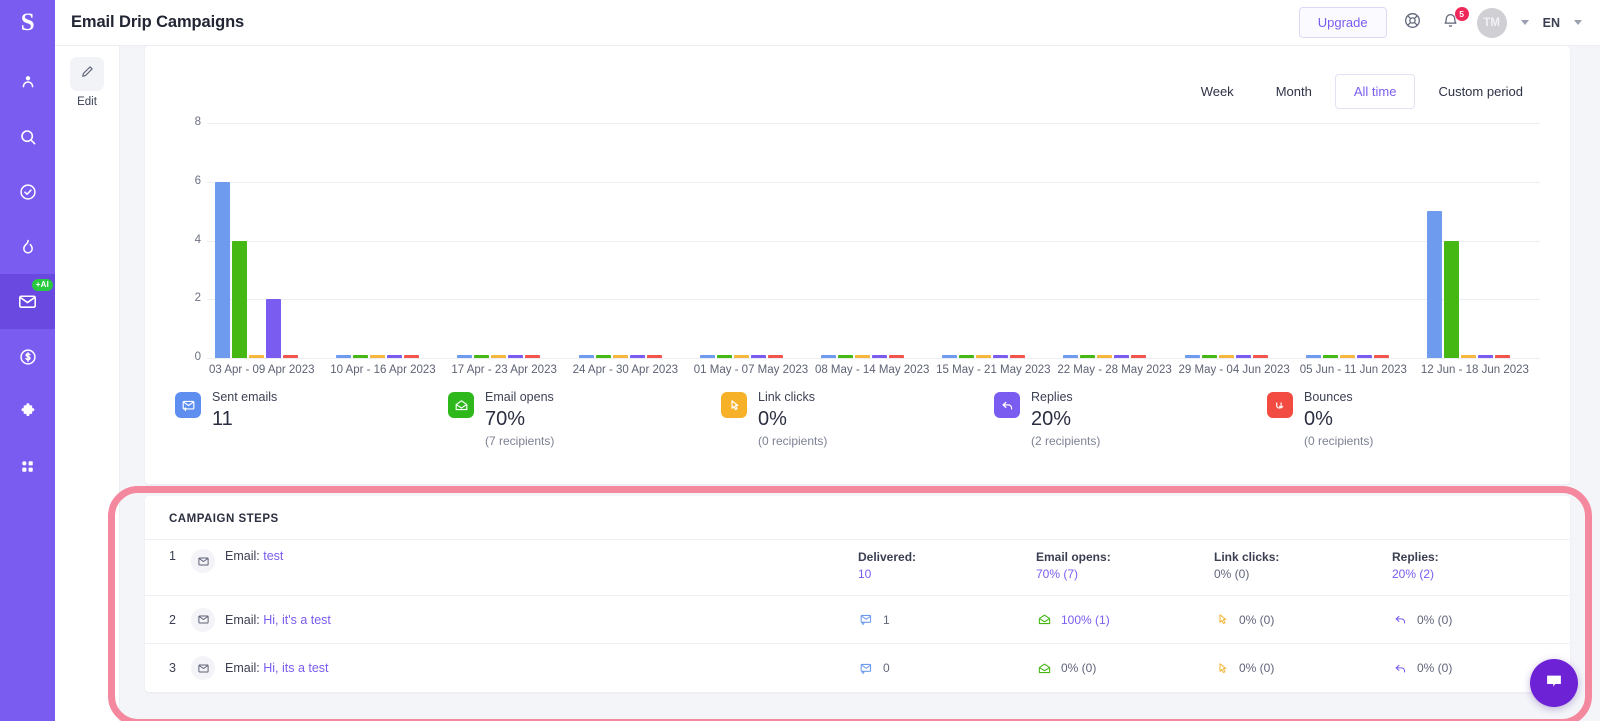 The image size is (1600, 721). Describe the element at coordinates (584, 419) in the screenshot. I see `stat-email-opens: Email opens 70% (7 recipients)` at that location.